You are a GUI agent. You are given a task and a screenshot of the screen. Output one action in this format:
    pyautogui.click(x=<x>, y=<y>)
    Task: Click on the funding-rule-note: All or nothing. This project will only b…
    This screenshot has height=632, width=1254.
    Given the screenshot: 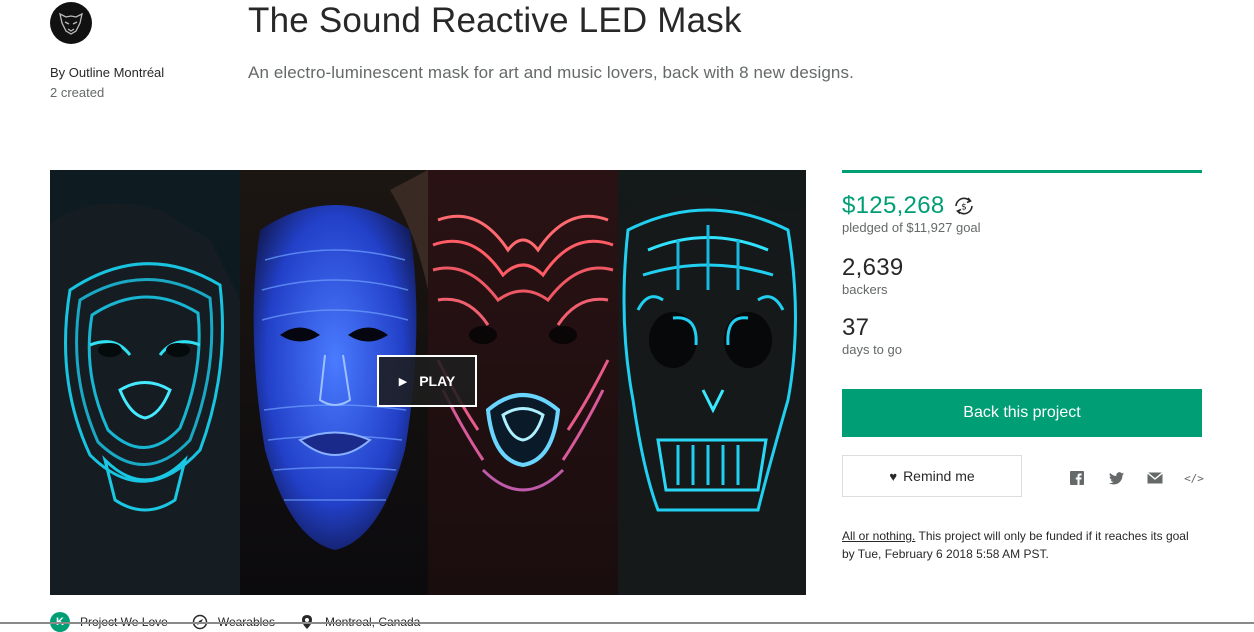 What is the action you would take?
    pyautogui.click(x=1022, y=545)
    